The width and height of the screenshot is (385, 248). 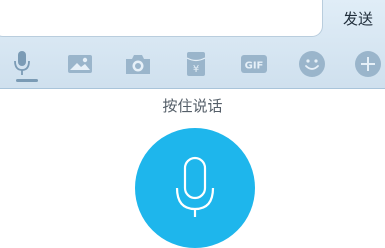 I want to click on voice-tab, so click(x=22, y=64).